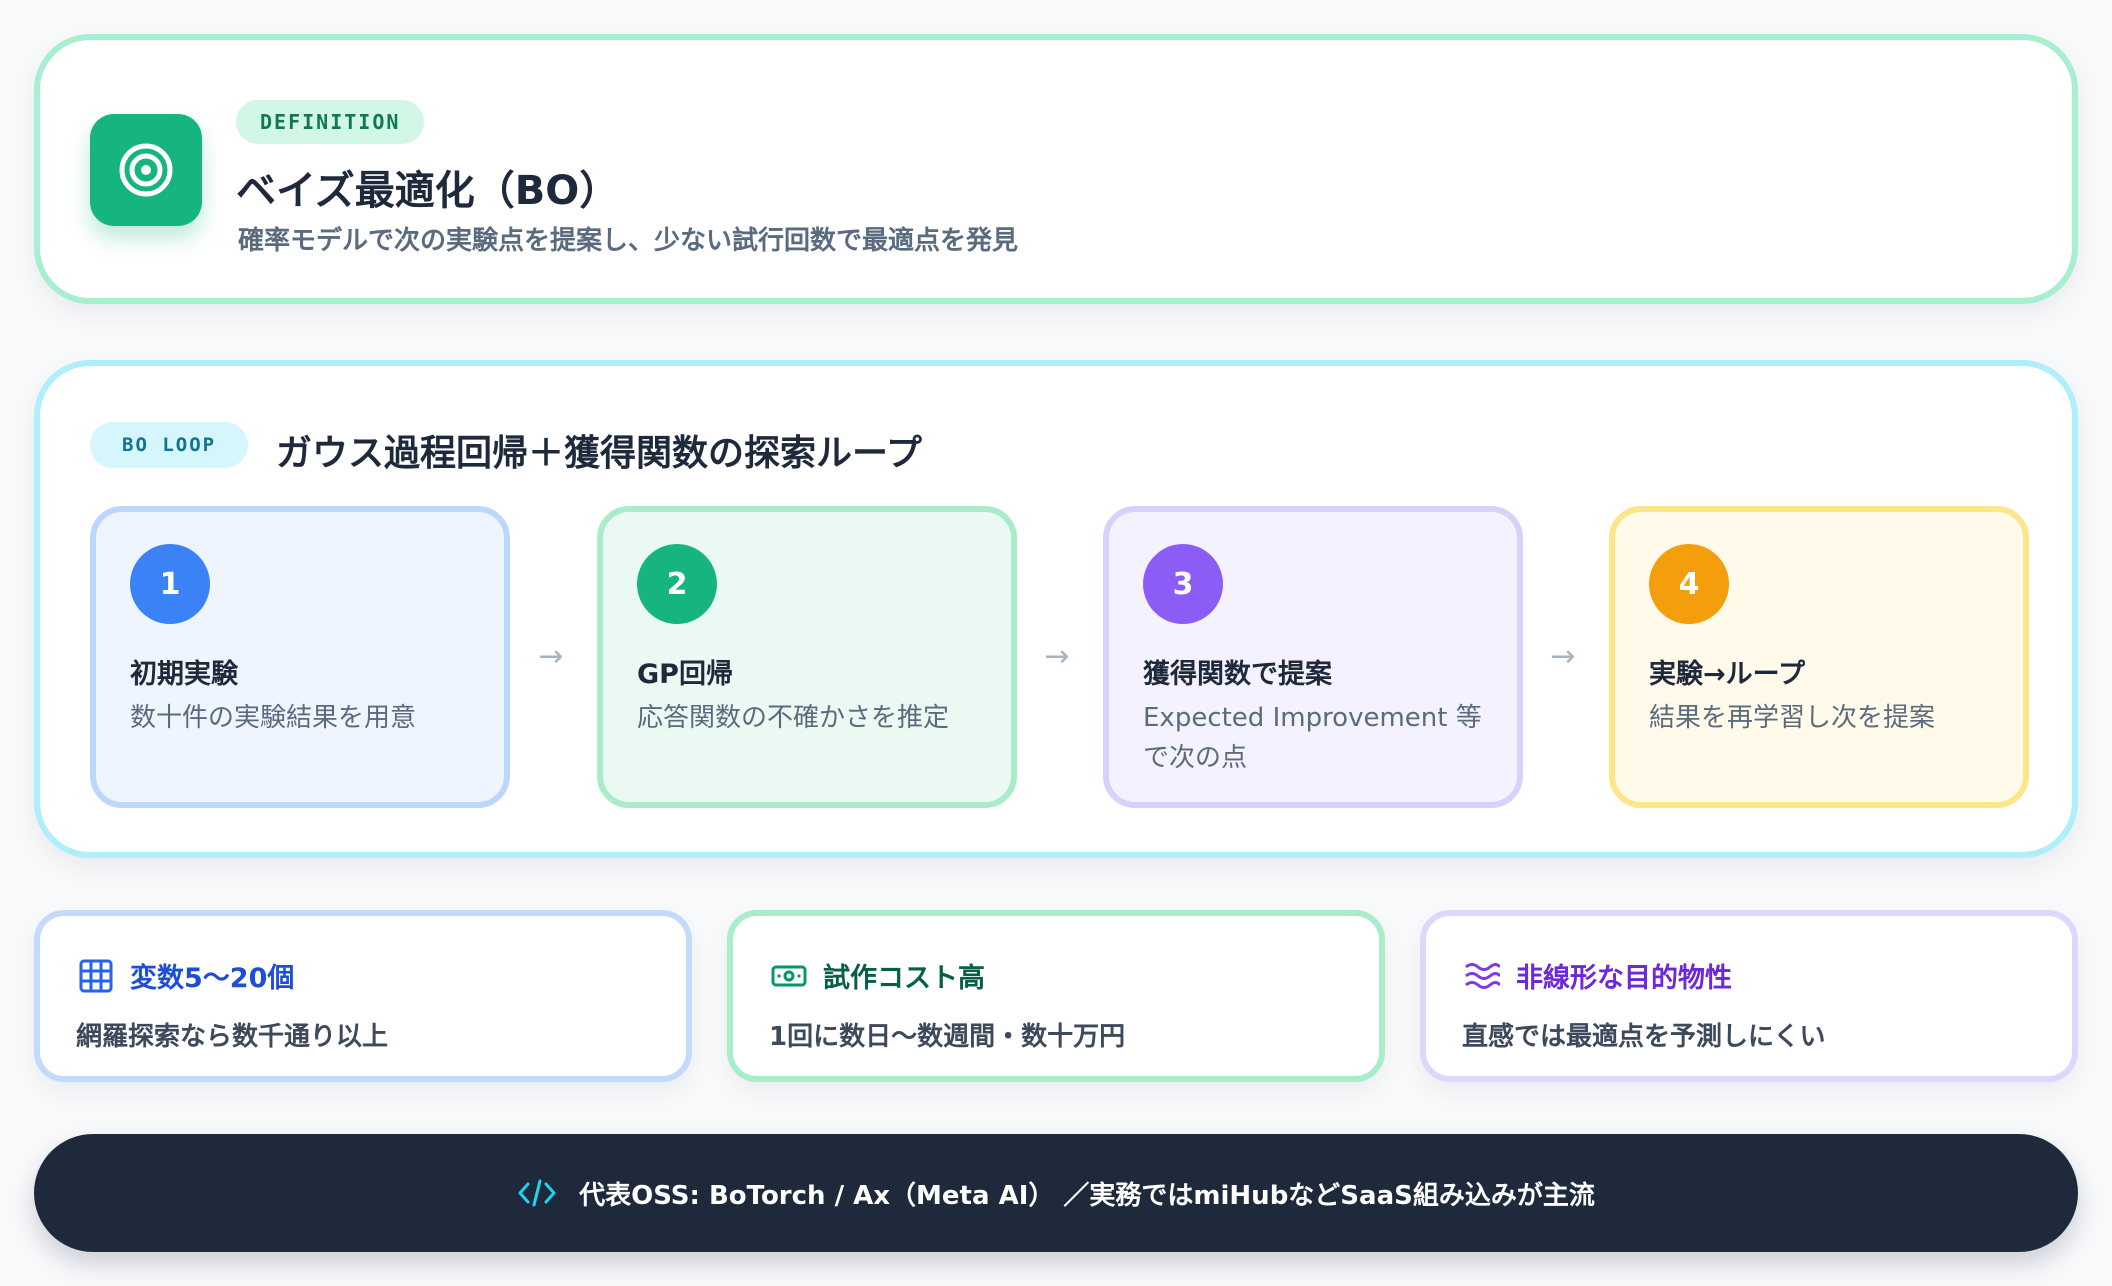 Image resolution: width=2112 pixels, height=1286 pixels. What do you see at coordinates (685, 674) in the screenshot?
I see `step-title: GP回帰` at bounding box center [685, 674].